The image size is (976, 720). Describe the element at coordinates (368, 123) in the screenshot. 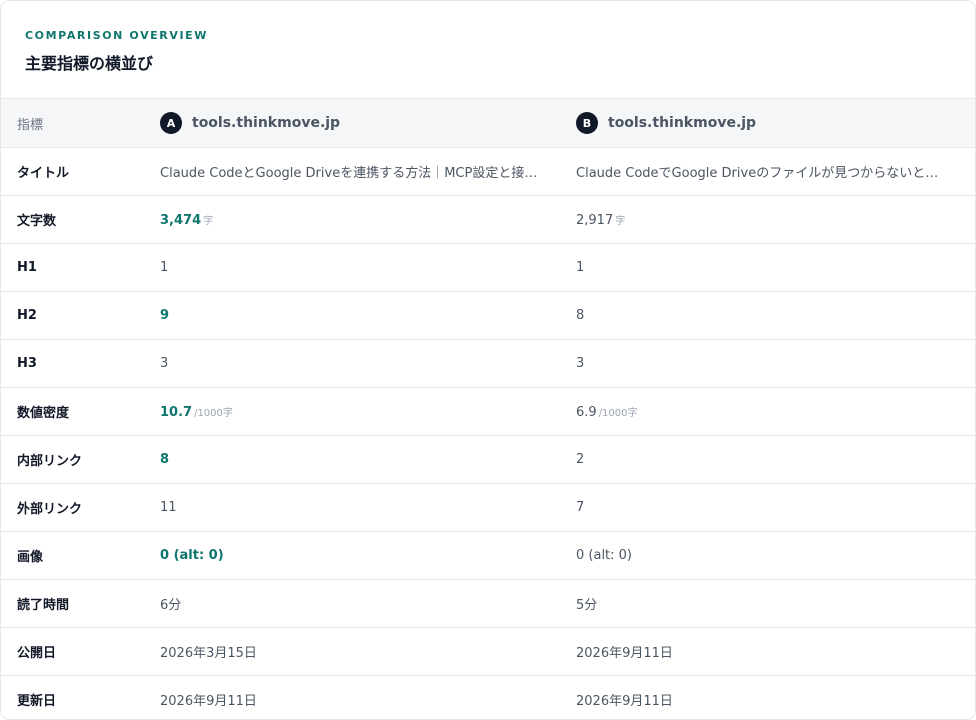

I see `site-a-column-header: A tools.thinkmove.jp` at that location.